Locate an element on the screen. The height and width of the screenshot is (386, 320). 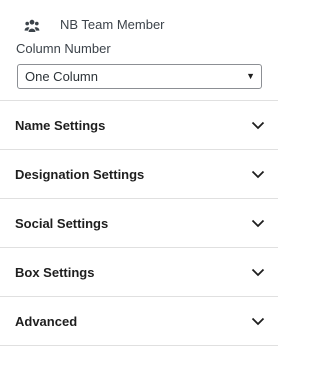
column-number-select: One Column ▼ is located at coordinates (139, 76).